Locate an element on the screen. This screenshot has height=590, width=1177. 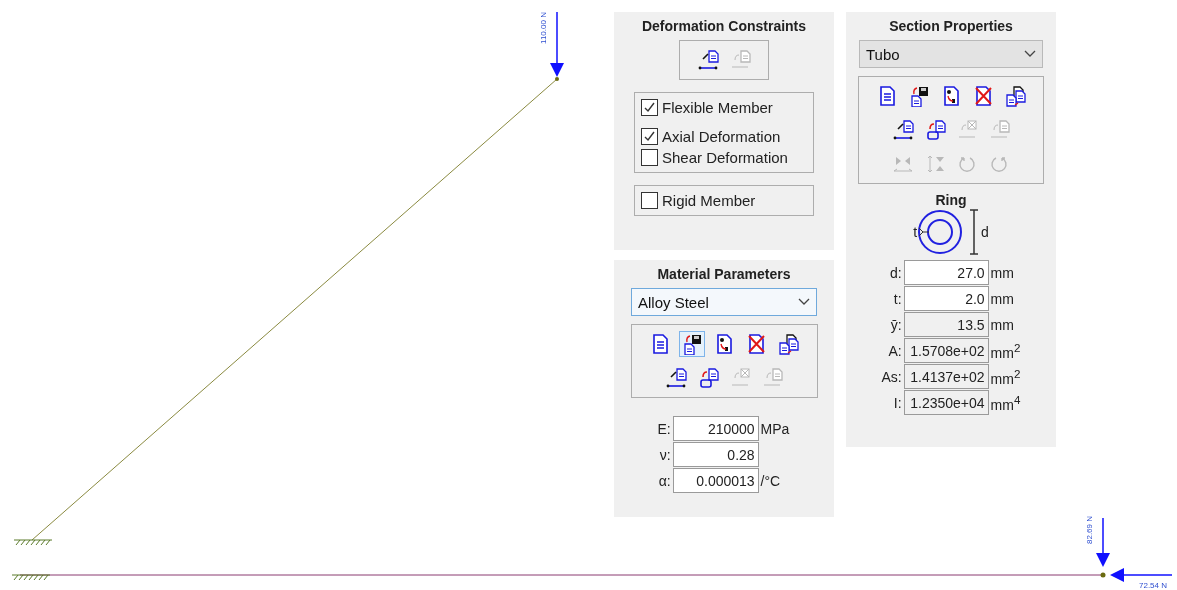
value-field: 1.2350e+04 is located at coordinates (946, 402).